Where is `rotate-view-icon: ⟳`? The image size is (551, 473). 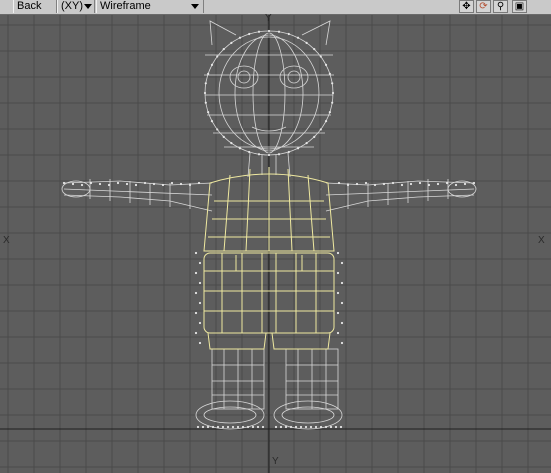 rotate-view-icon: ⟳ is located at coordinates (483, 6).